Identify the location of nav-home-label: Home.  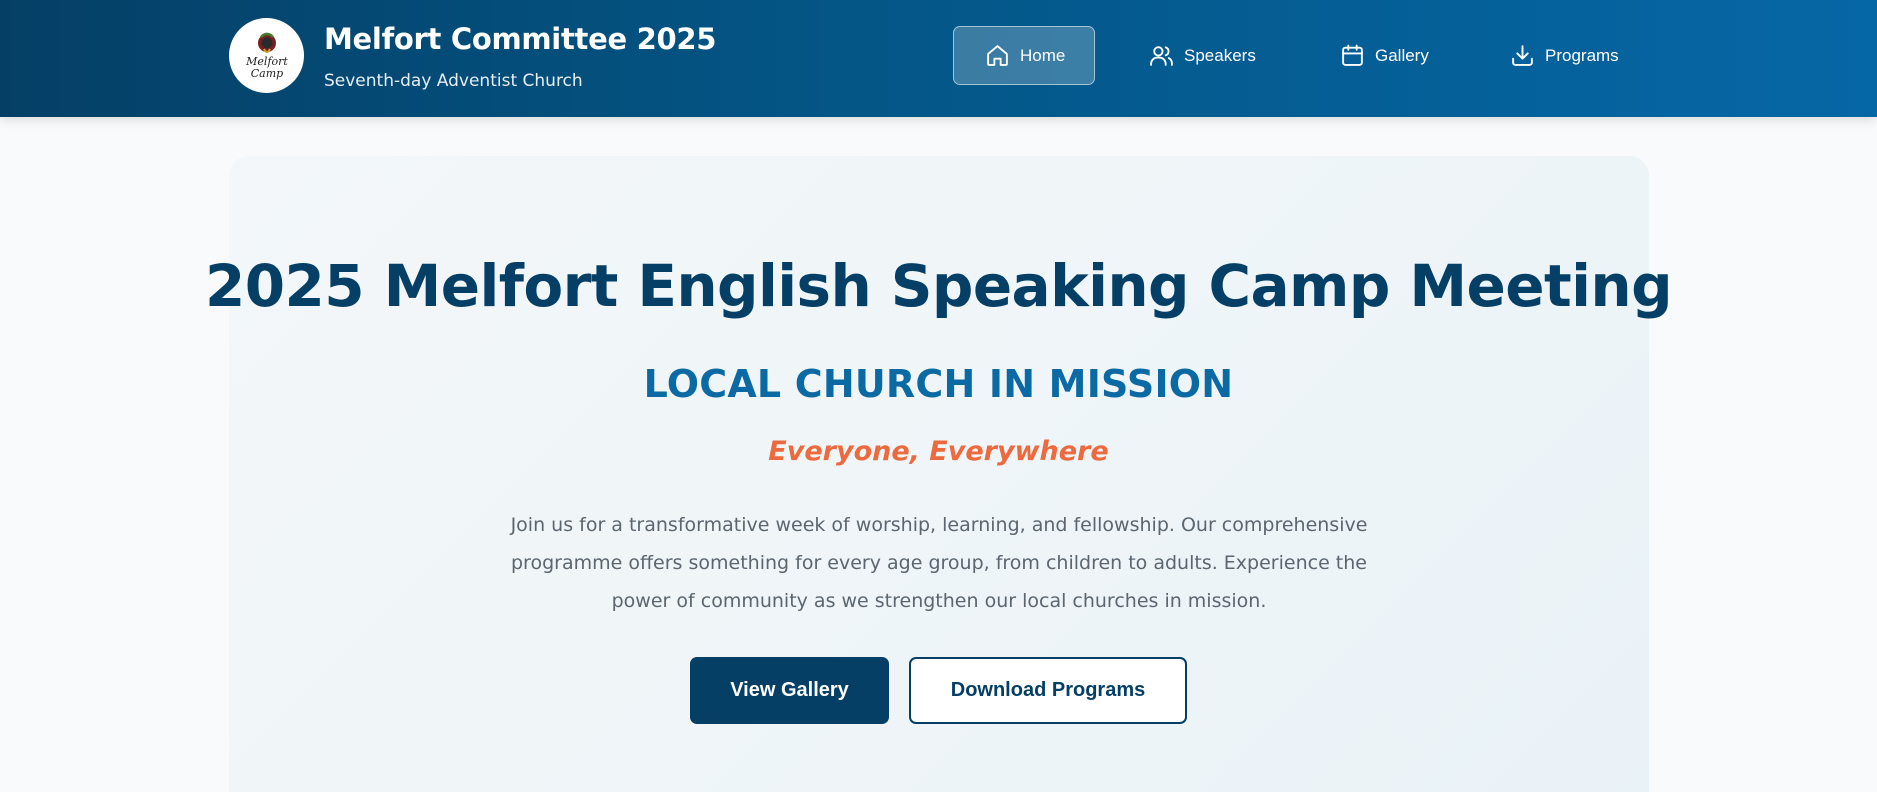
(1043, 55).